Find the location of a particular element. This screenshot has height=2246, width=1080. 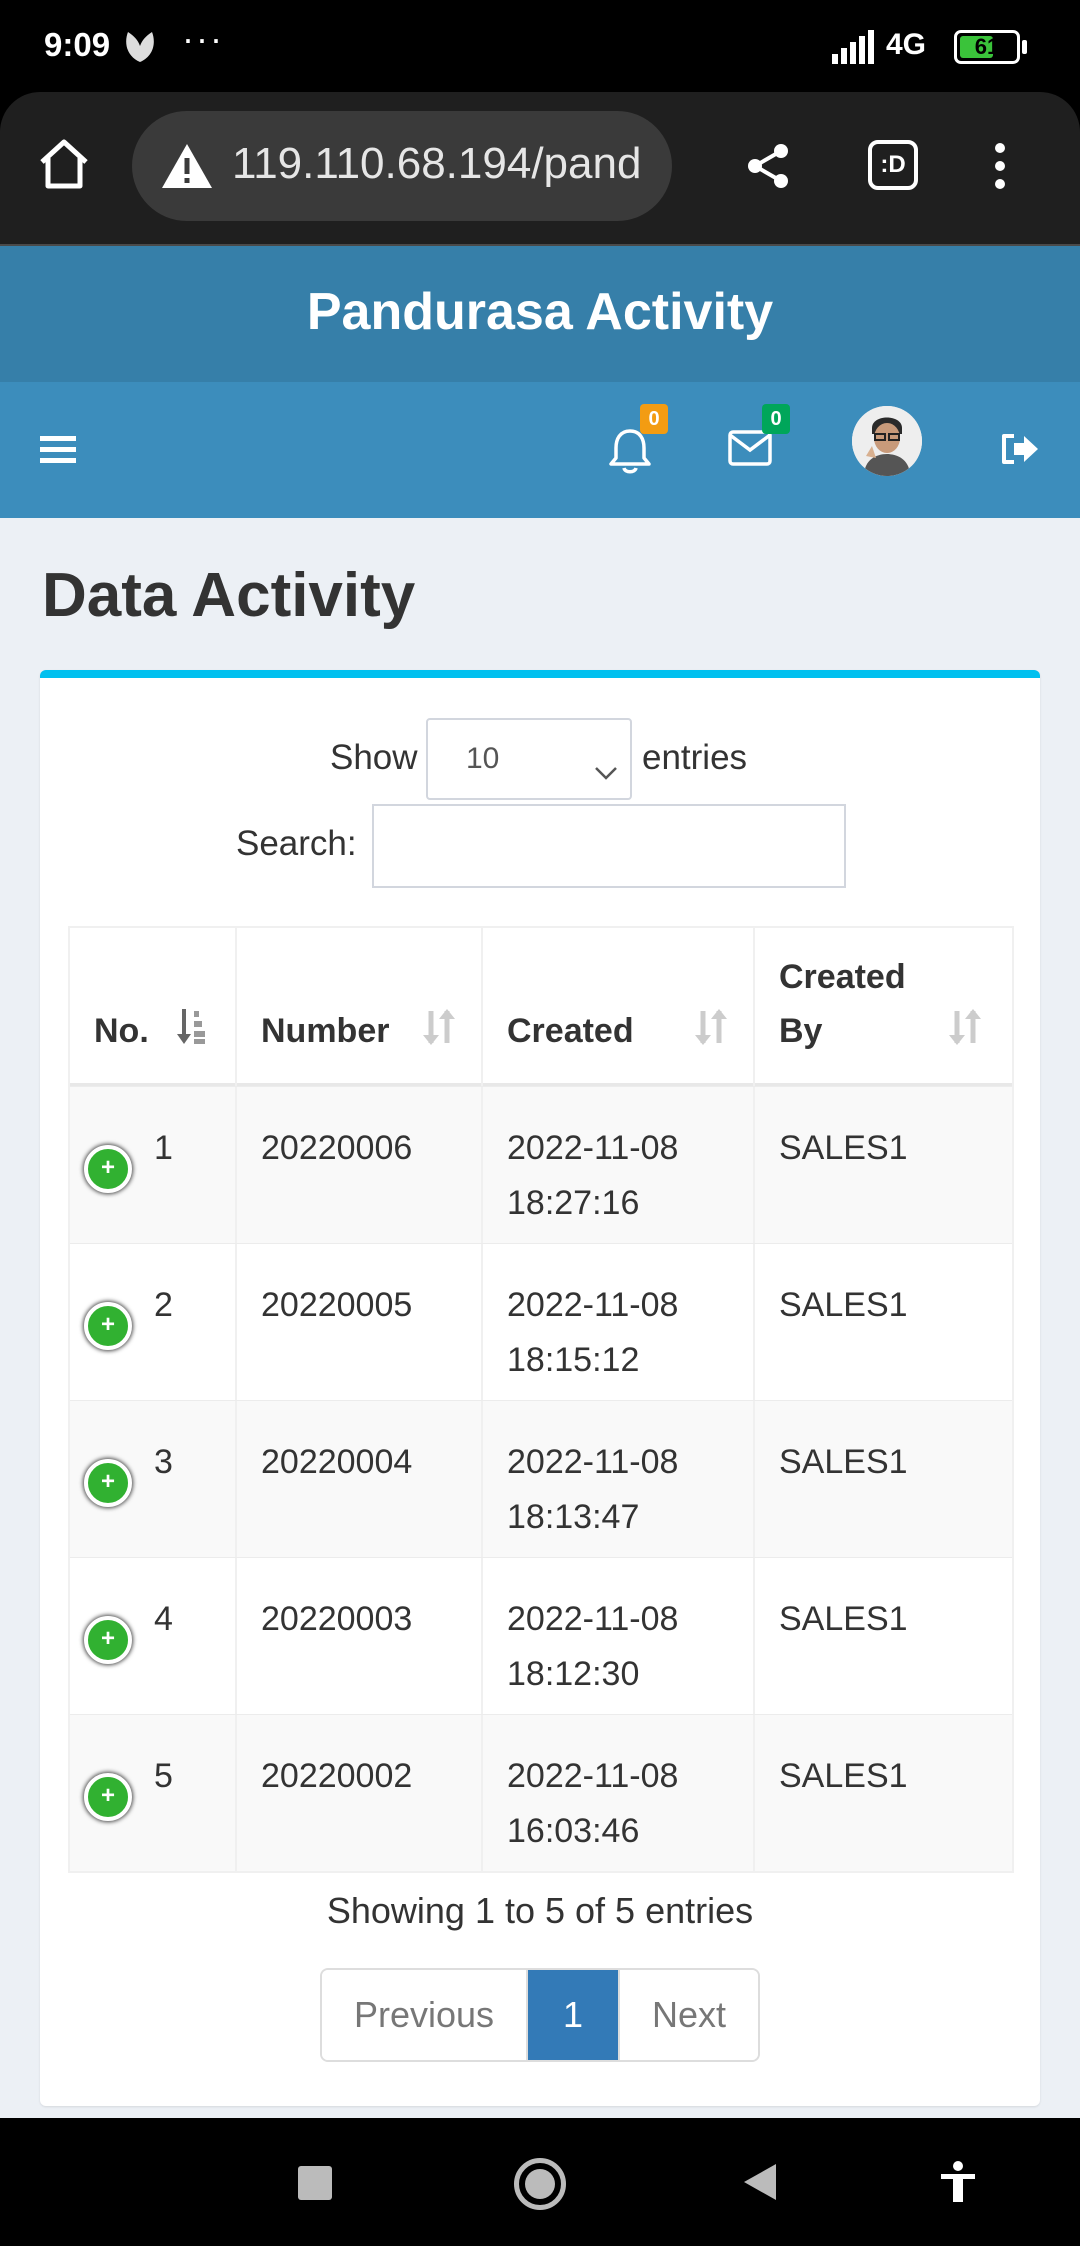

sort-ascending-icon is located at coordinates (191, 1031).